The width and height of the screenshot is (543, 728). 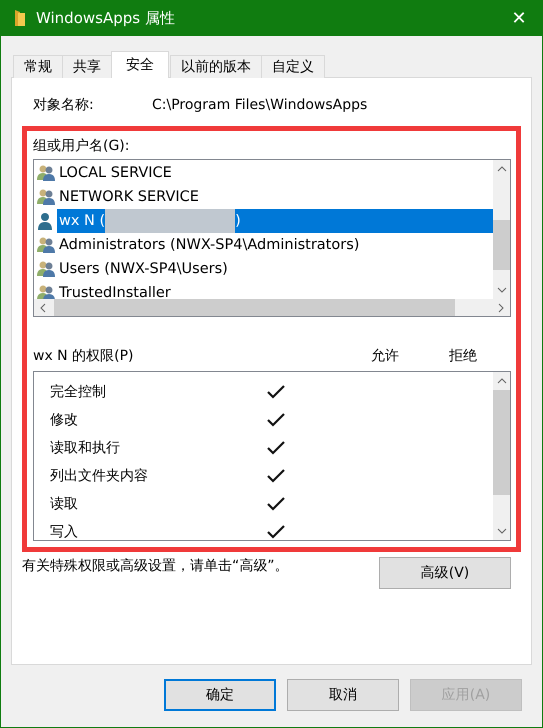 I want to click on user-item: Administrators (NWX-SP4\Administrators), so click(x=263, y=245).